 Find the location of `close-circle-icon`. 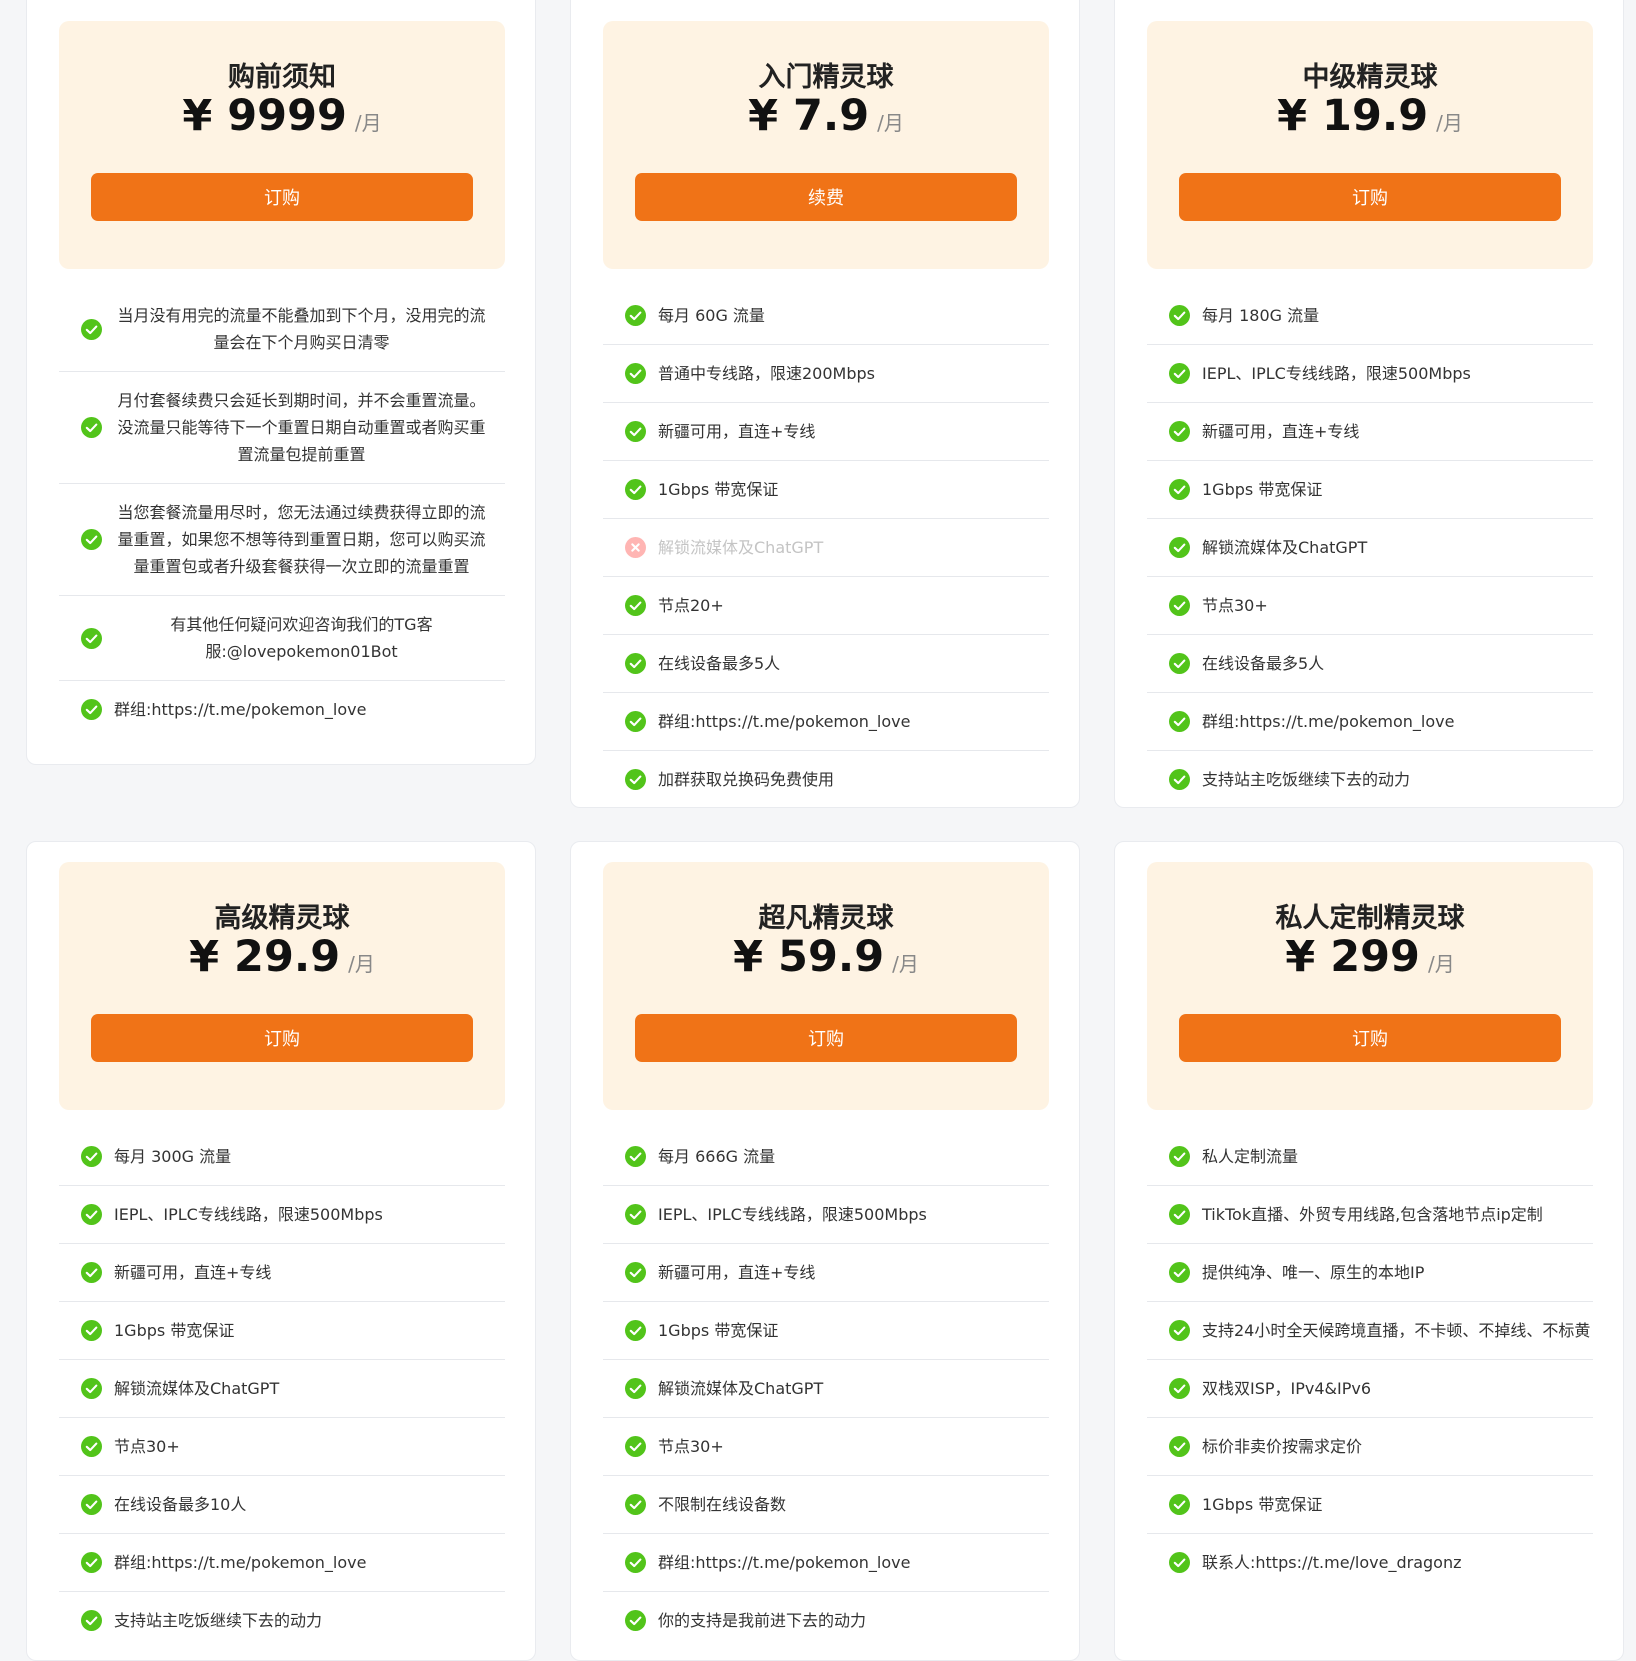

close-circle-icon is located at coordinates (635, 547).